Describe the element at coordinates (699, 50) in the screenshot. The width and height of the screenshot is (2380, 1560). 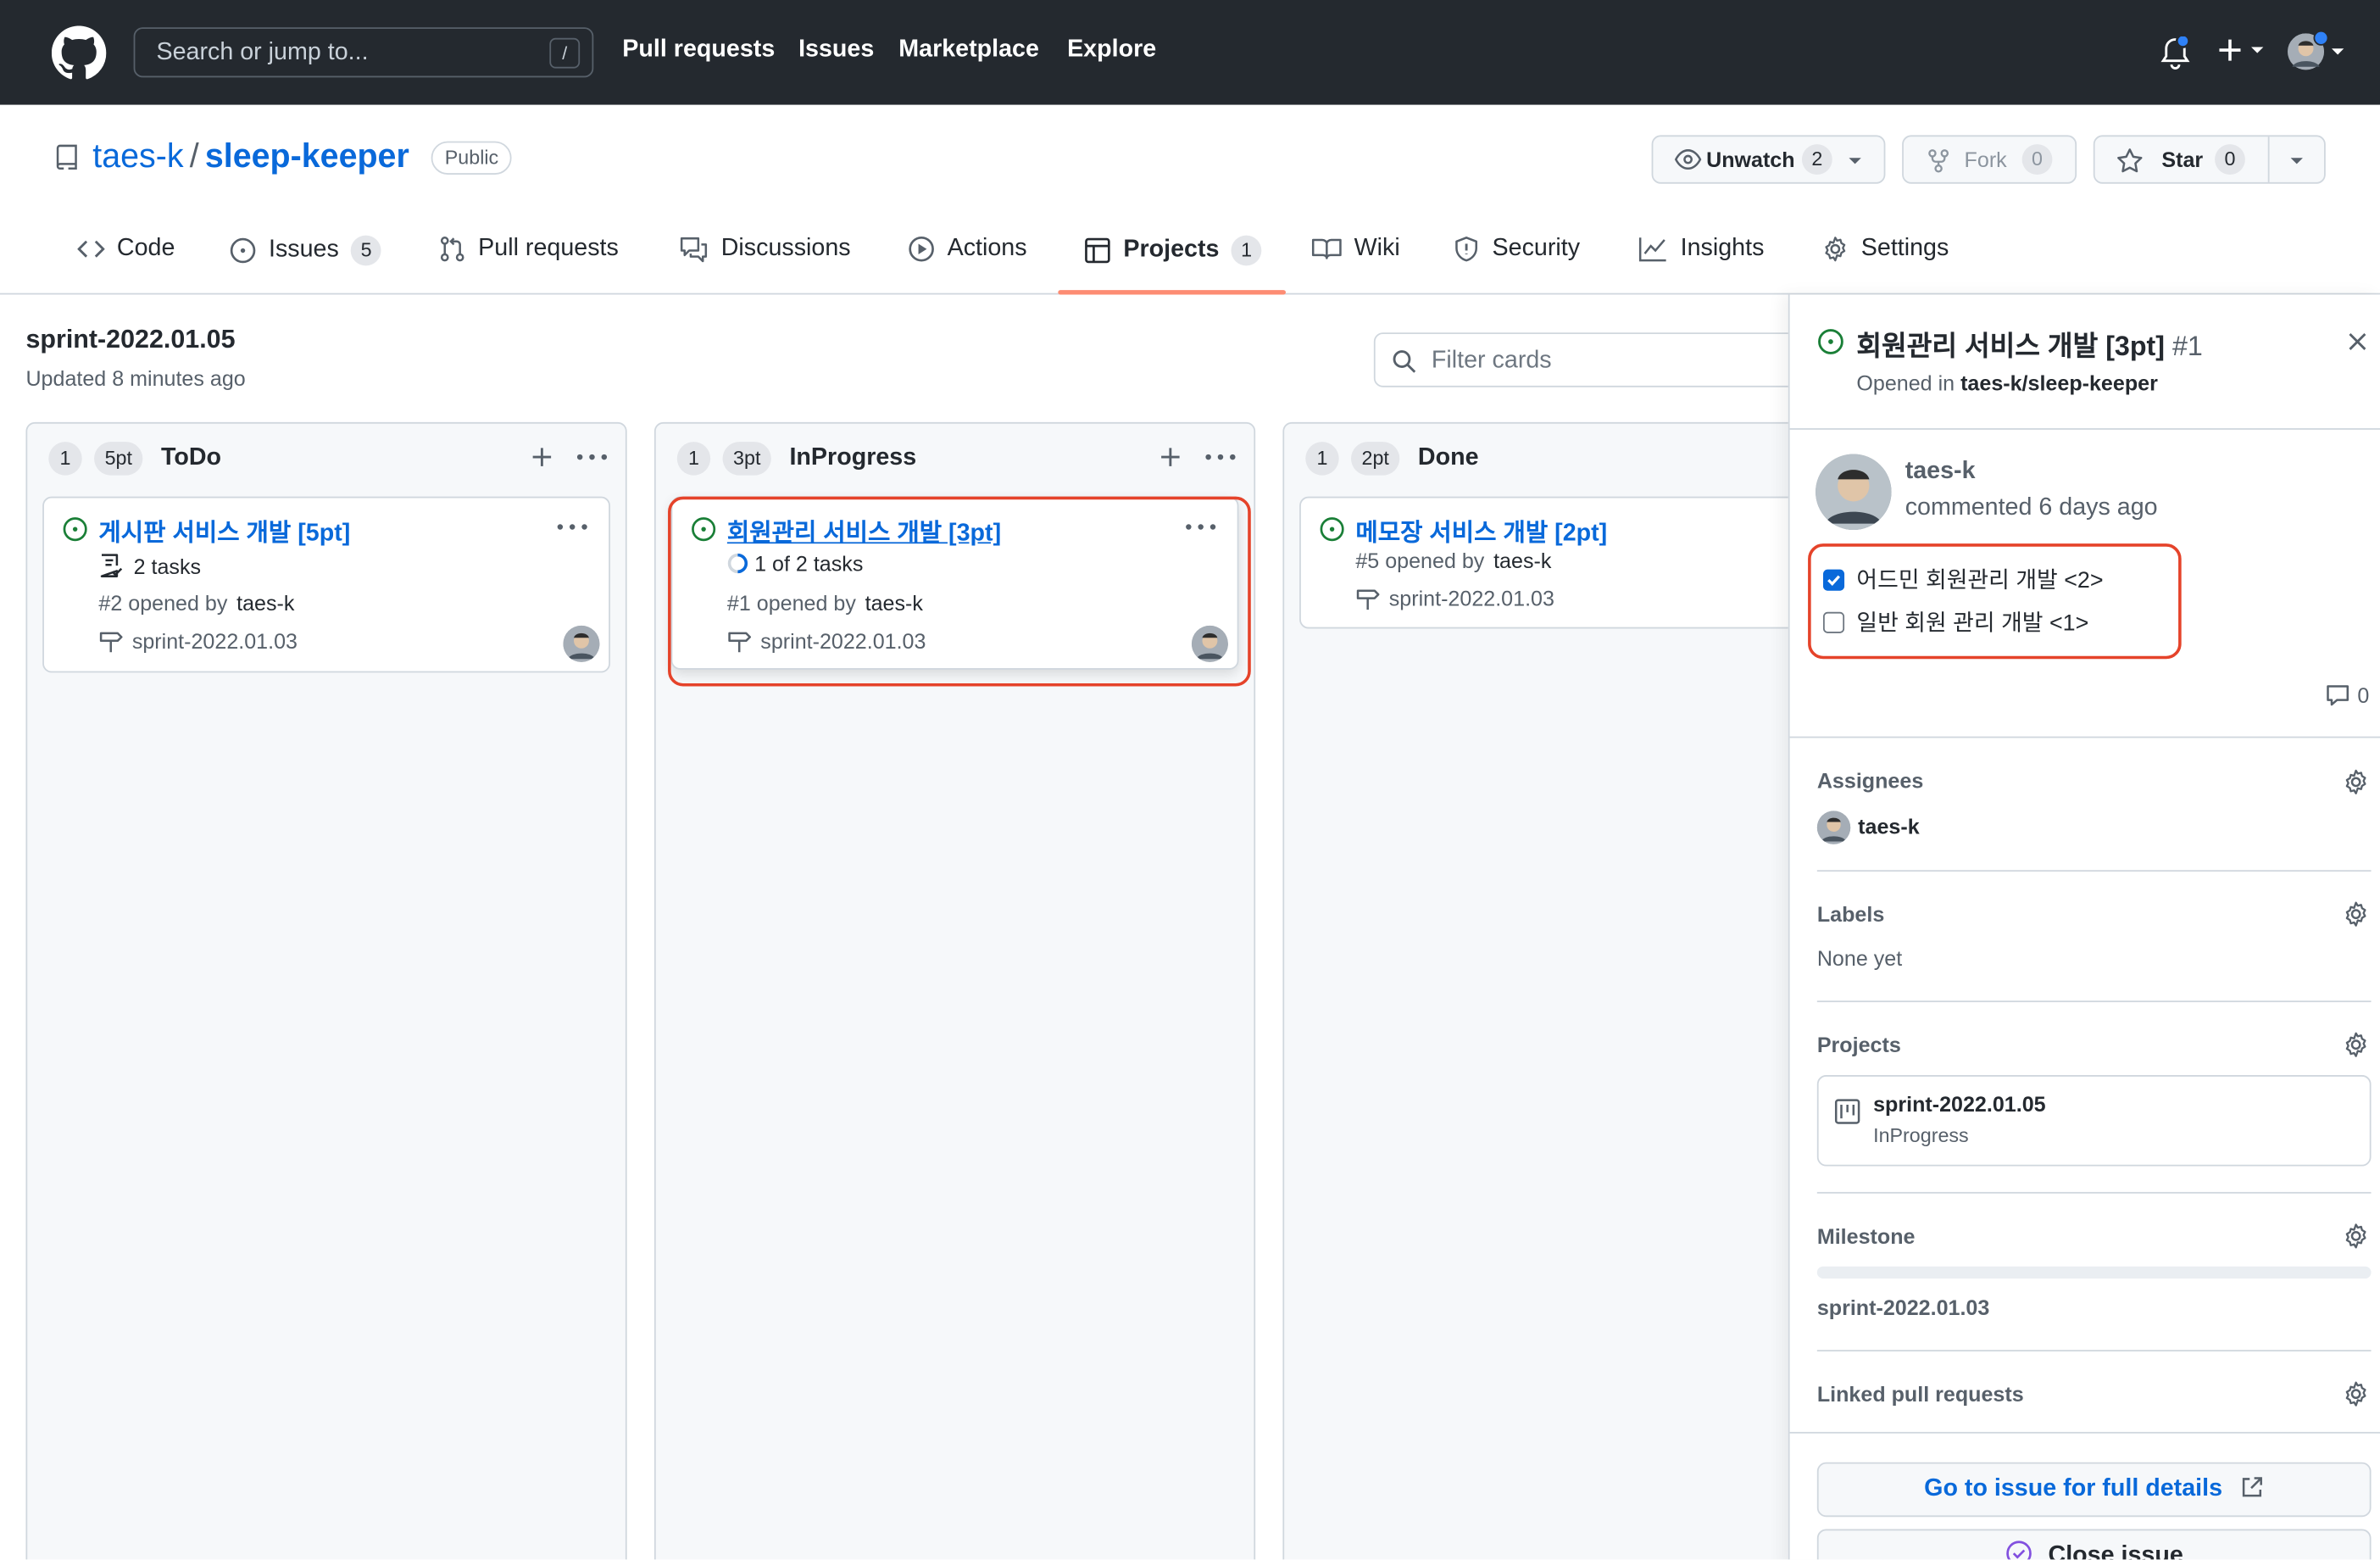
I see `nav-pull-requests: Pull requests` at that location.